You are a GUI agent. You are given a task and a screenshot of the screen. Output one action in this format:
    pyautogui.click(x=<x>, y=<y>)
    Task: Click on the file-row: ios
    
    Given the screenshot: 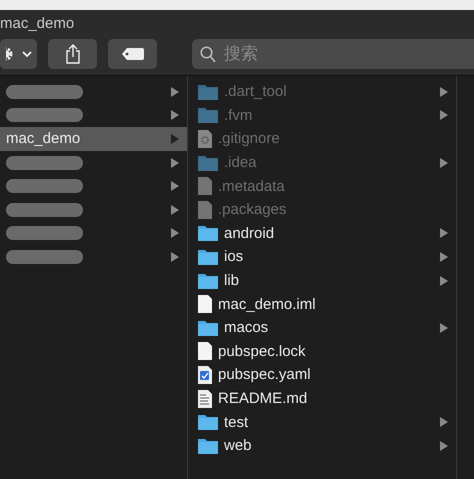 What is the action you would take?
    pyautogui.click(x=322, y=257)
    